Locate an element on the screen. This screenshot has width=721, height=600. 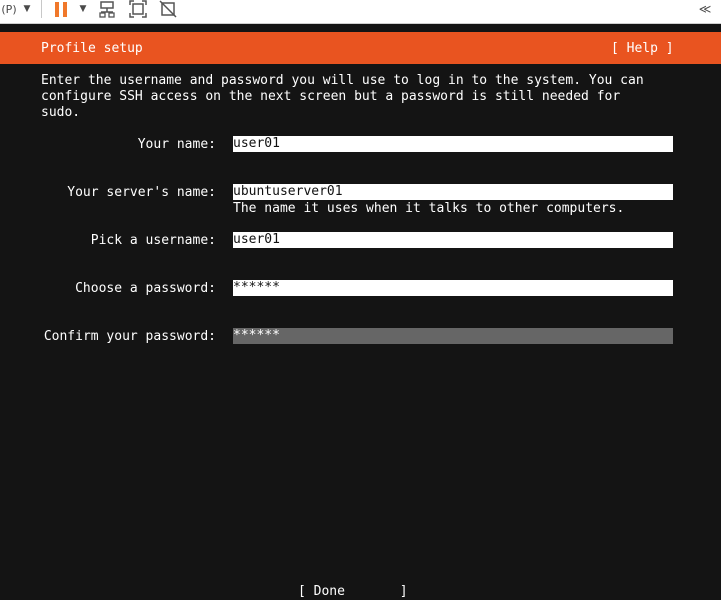
fit-screen-icon is located at coordinates (138, 9).